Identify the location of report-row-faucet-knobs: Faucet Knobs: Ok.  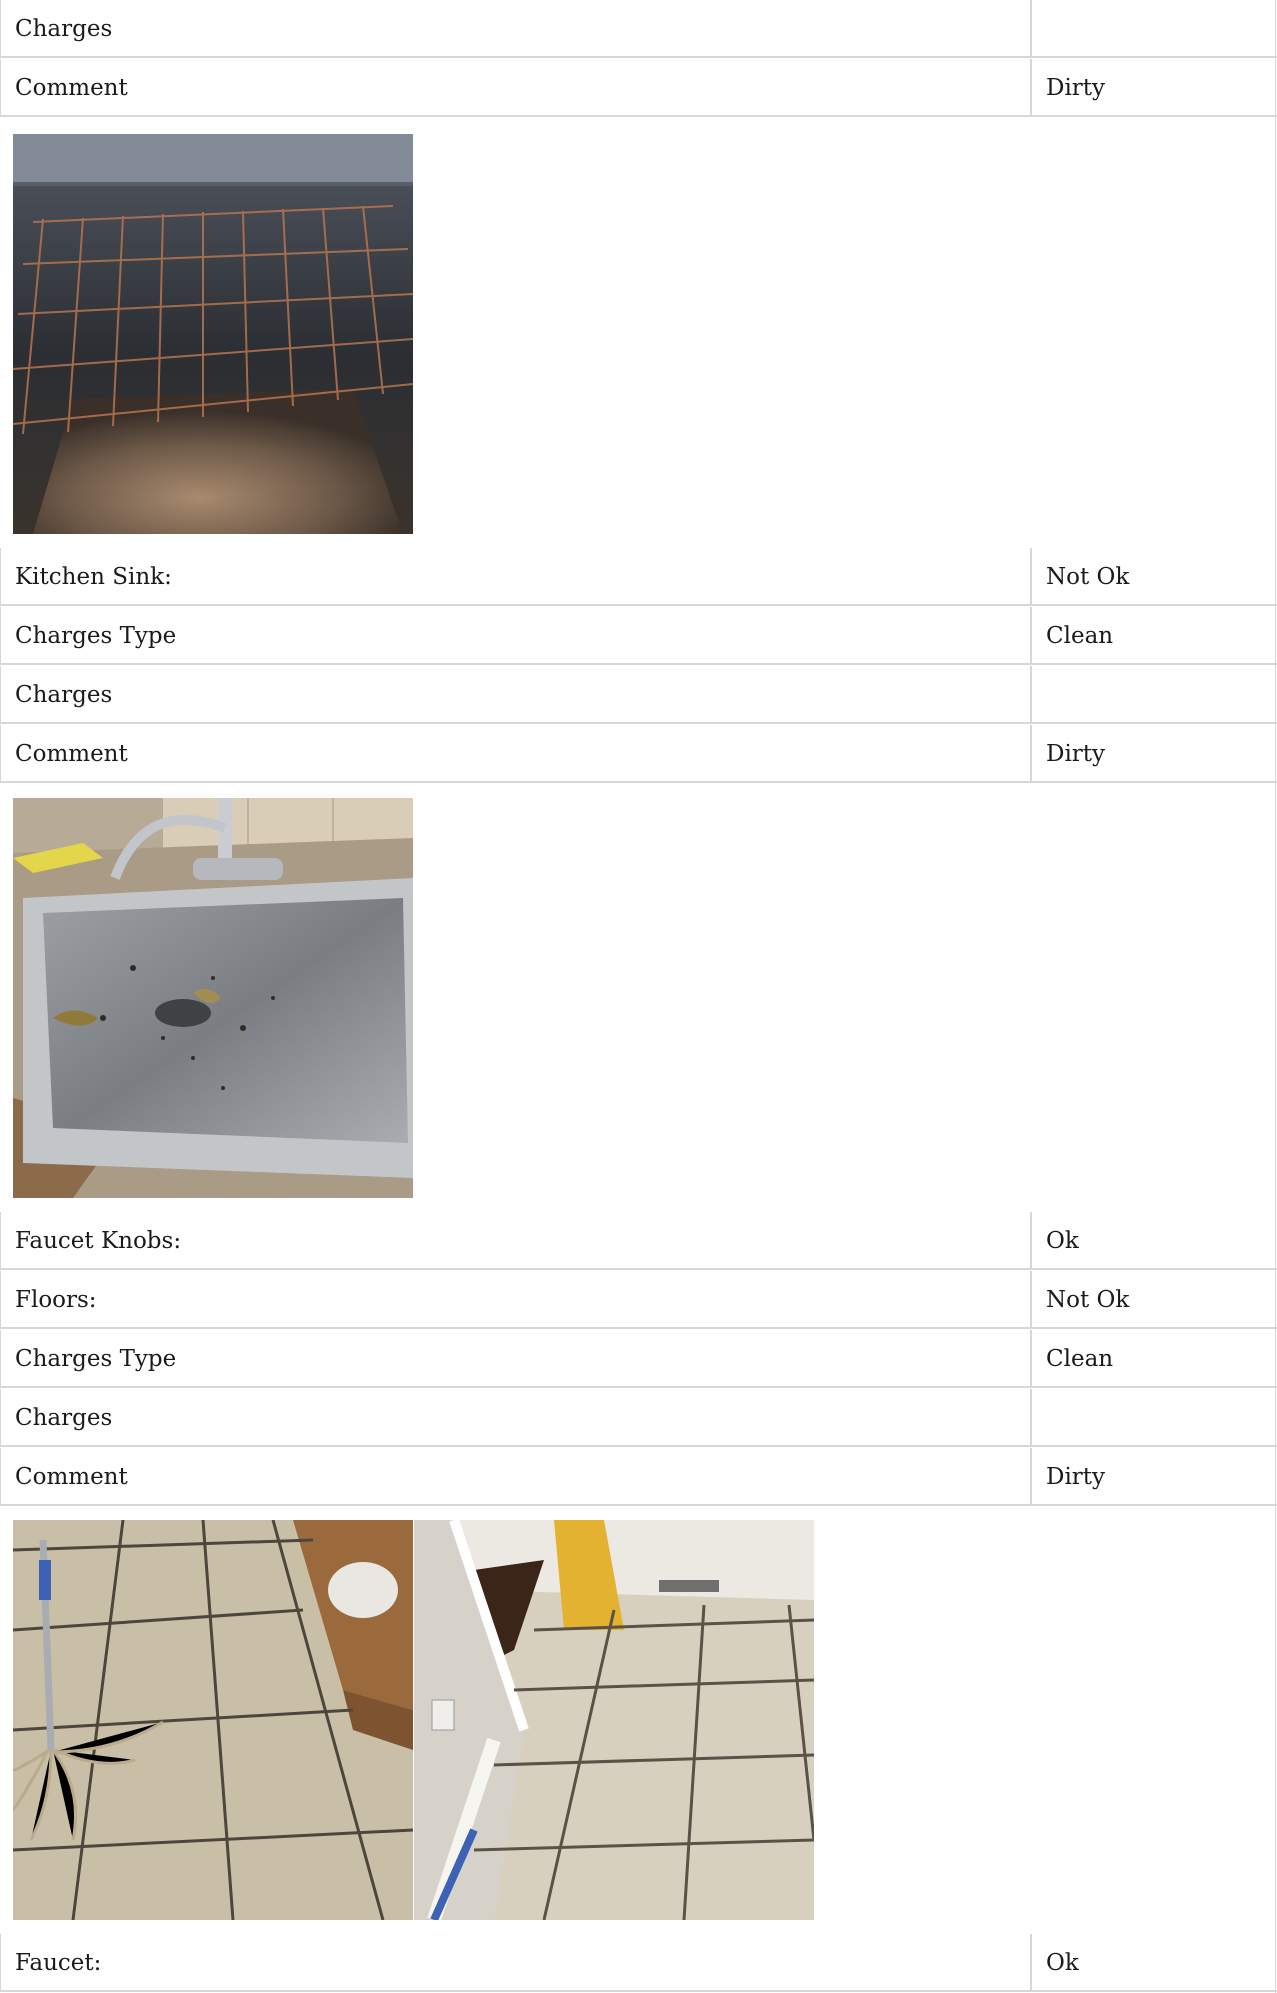
(638, 1241).